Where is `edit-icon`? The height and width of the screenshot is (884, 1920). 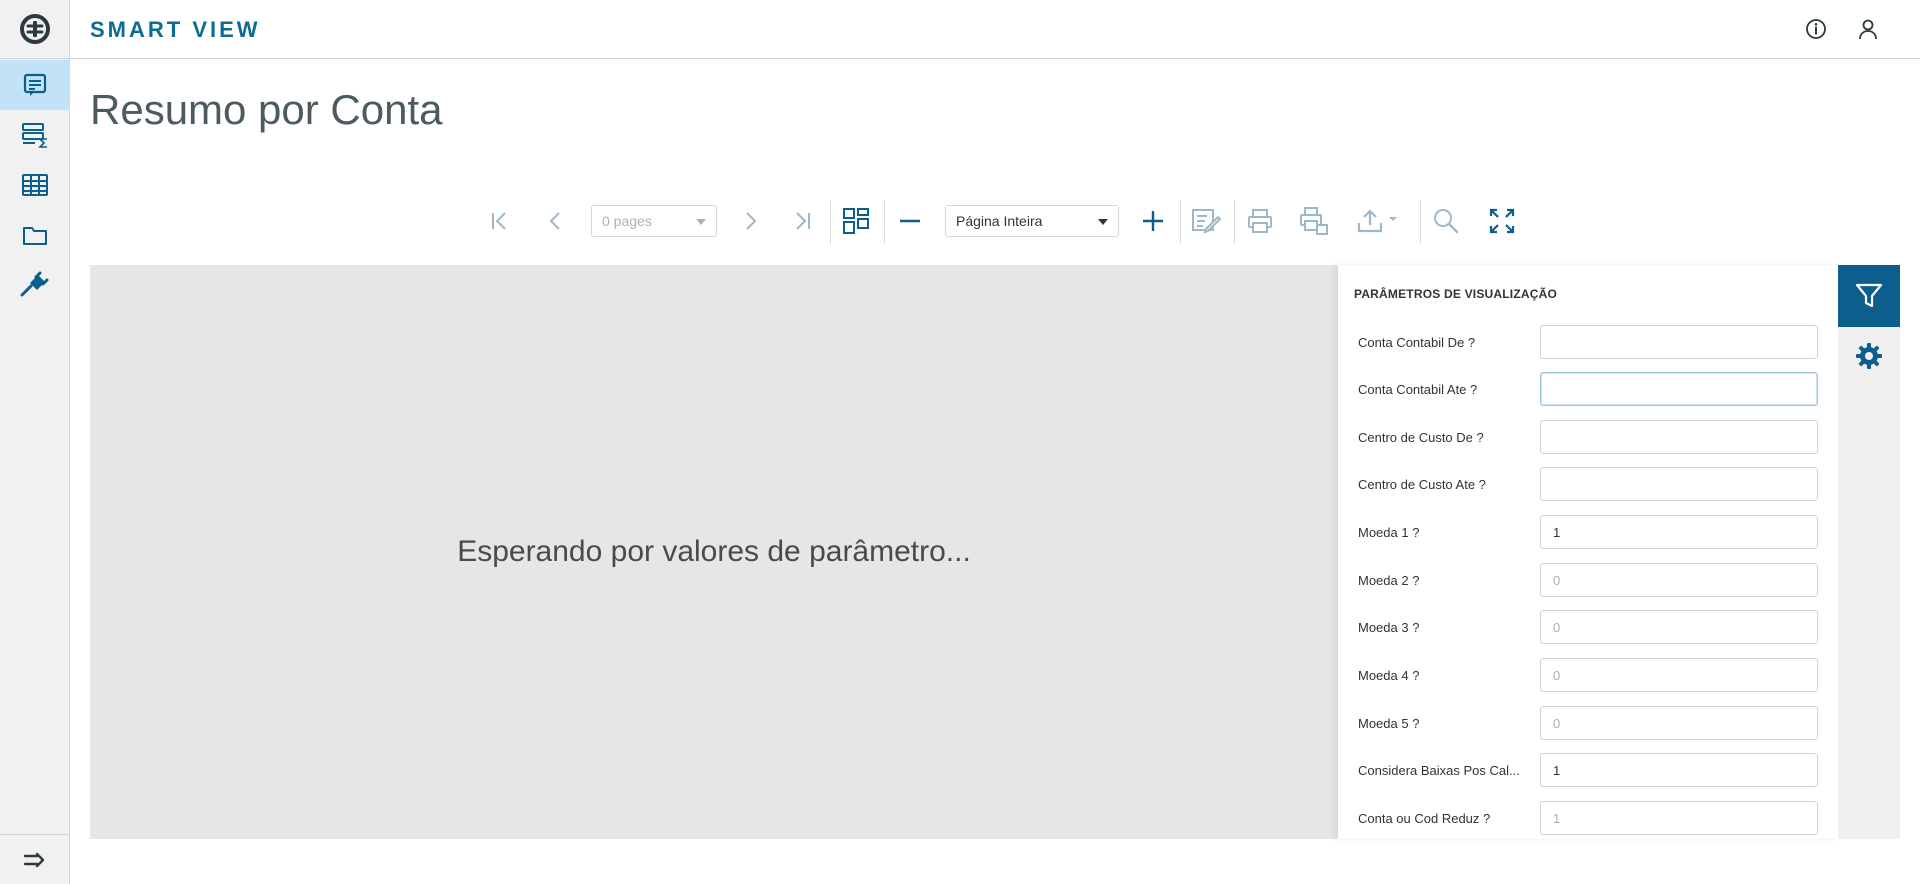
edit-icon is located at coordinates (1206, 221).